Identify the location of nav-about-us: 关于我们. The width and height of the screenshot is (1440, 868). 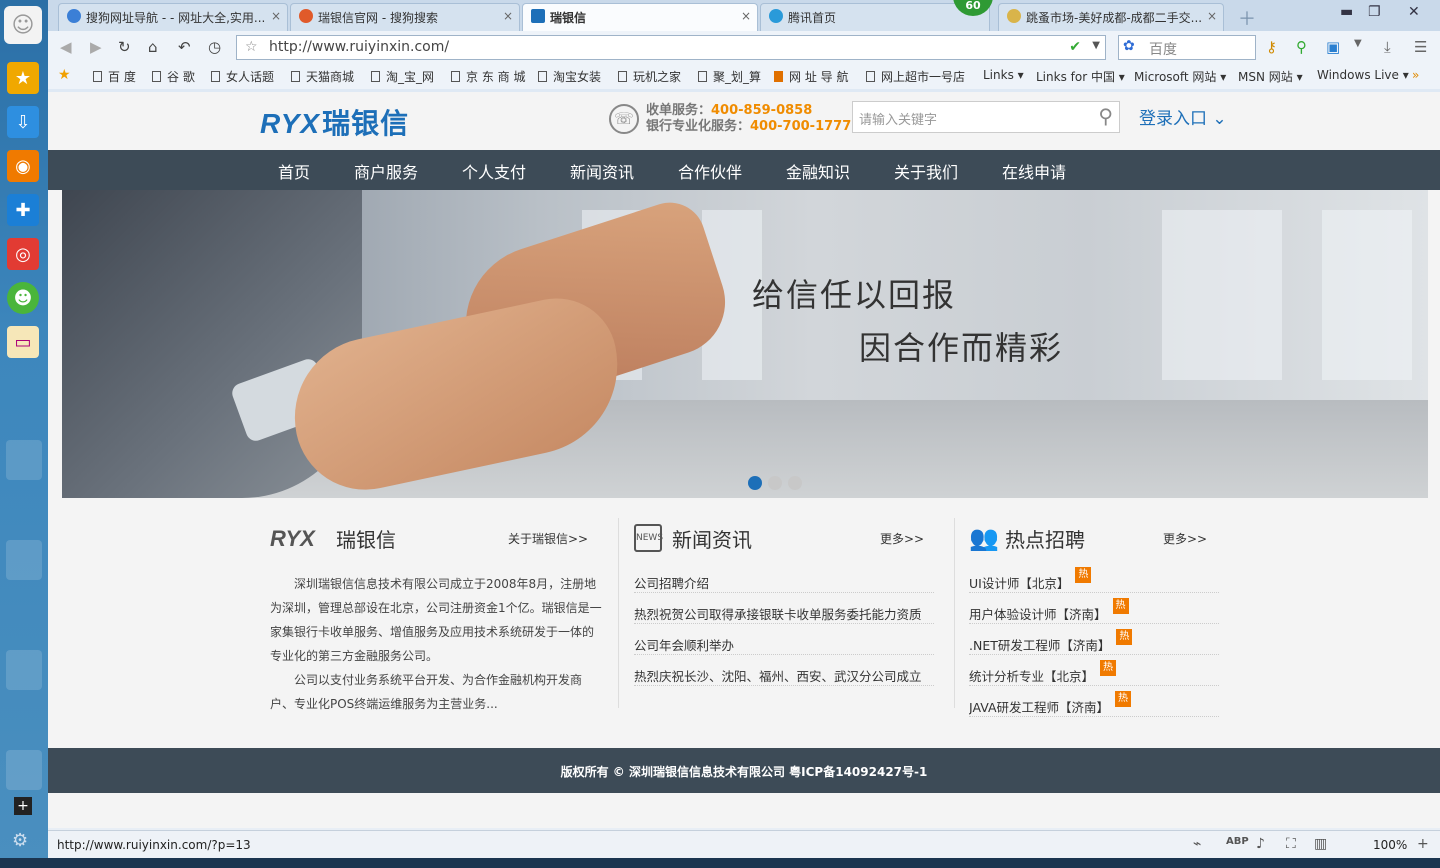
(926, 171).